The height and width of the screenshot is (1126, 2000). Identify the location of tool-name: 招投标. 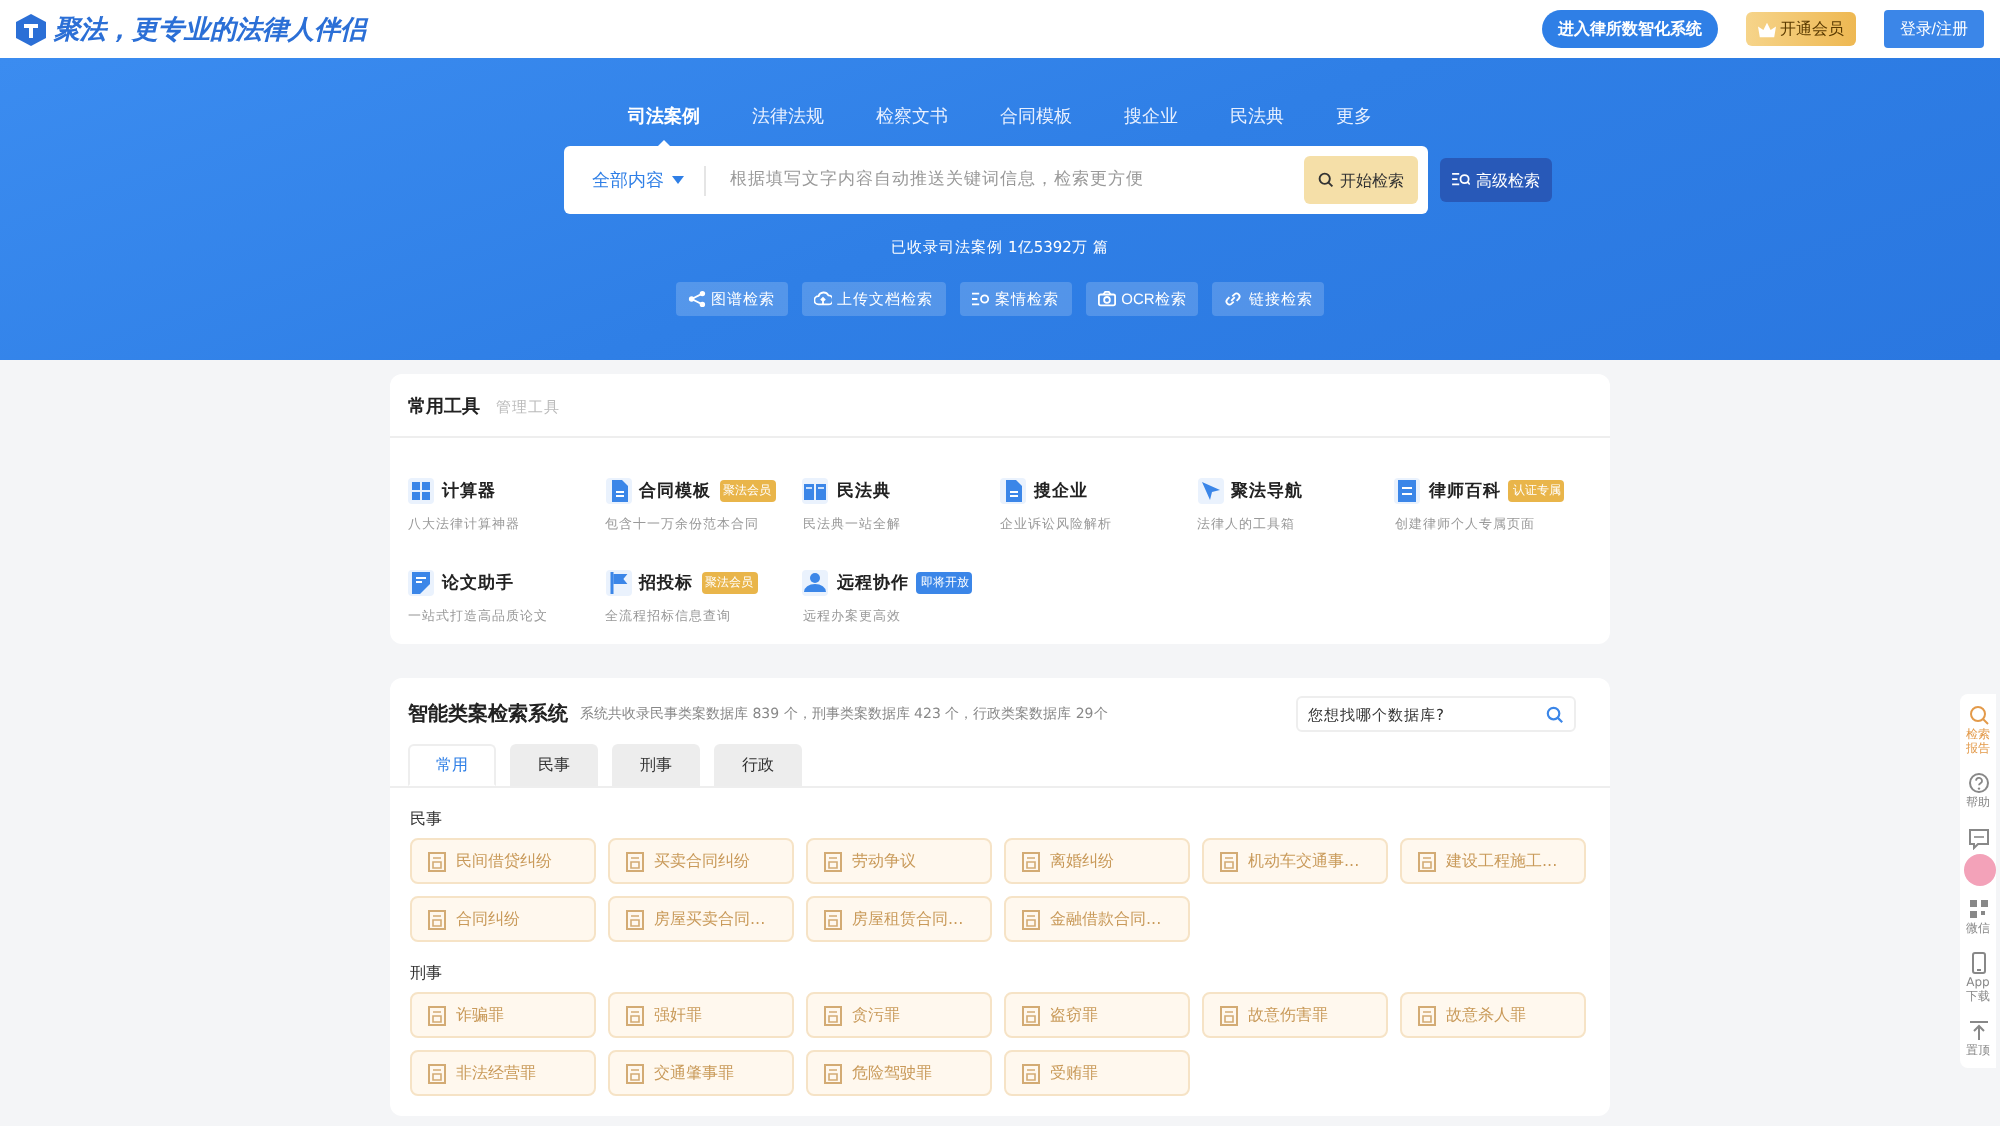
(666, 583).